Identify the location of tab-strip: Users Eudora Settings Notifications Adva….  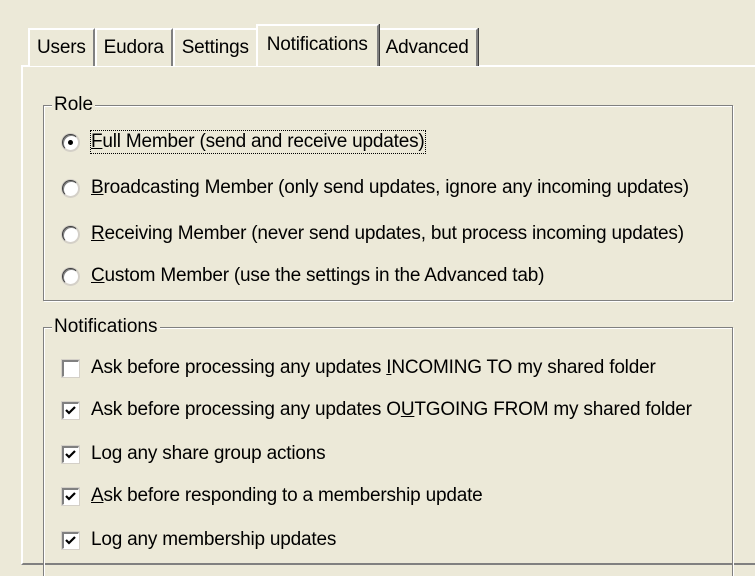
(253, 44).